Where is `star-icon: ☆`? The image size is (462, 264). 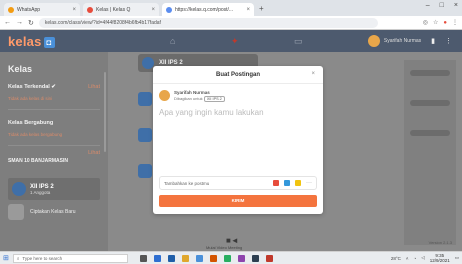
star-icon: ☆ is located at coordinates (435, 22).